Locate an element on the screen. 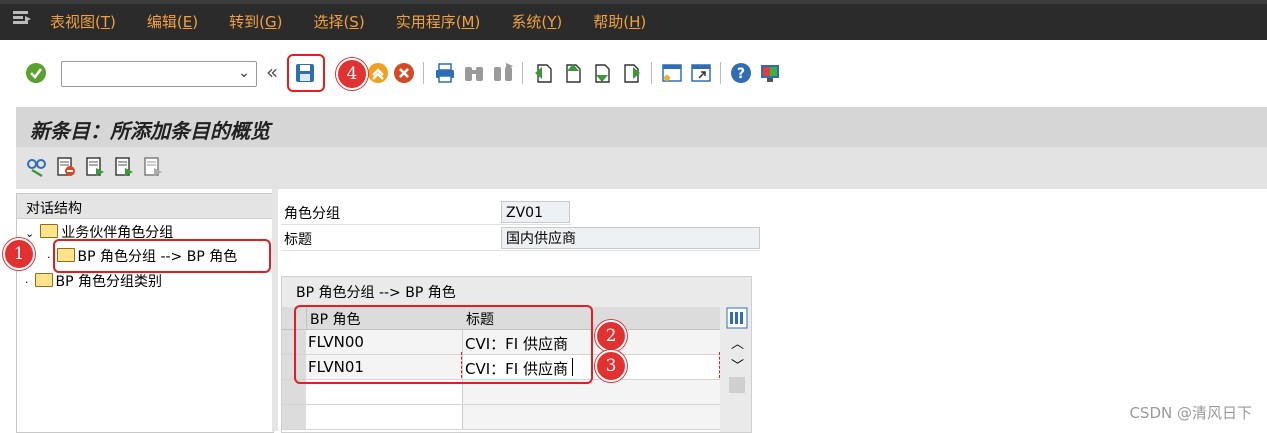  tree-selection-highlight-box is located at coordinates (162, 256).